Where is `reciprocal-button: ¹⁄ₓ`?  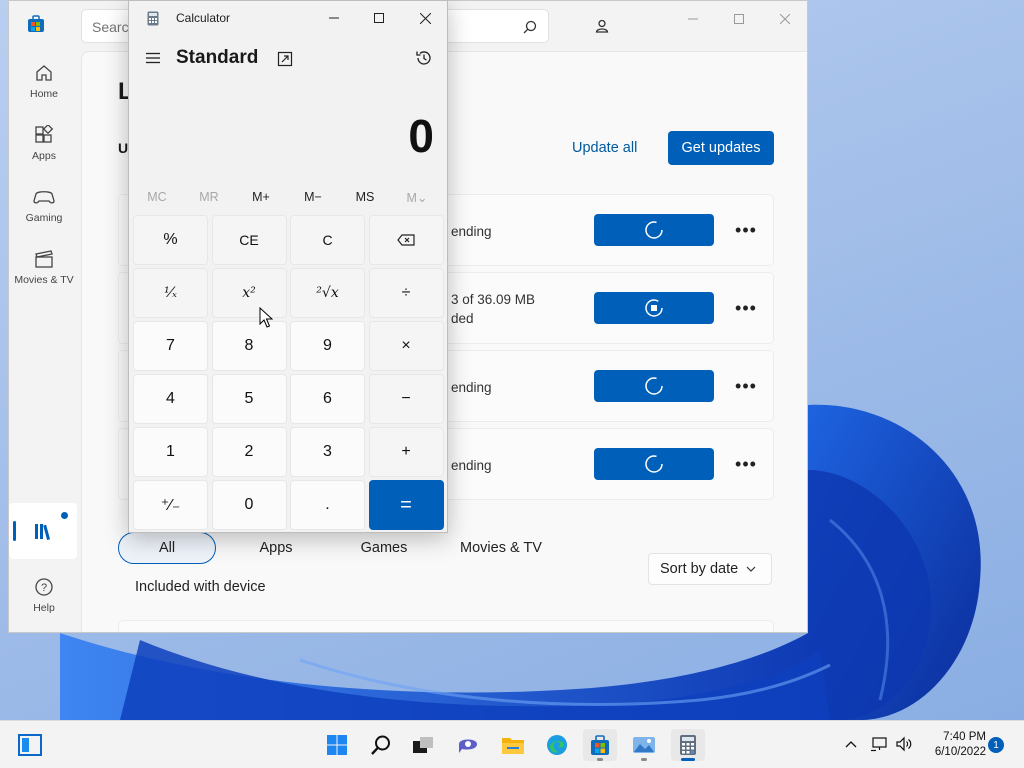
reciprocal-button: ¹⁄ₓ is located at coordinates (170, 293).